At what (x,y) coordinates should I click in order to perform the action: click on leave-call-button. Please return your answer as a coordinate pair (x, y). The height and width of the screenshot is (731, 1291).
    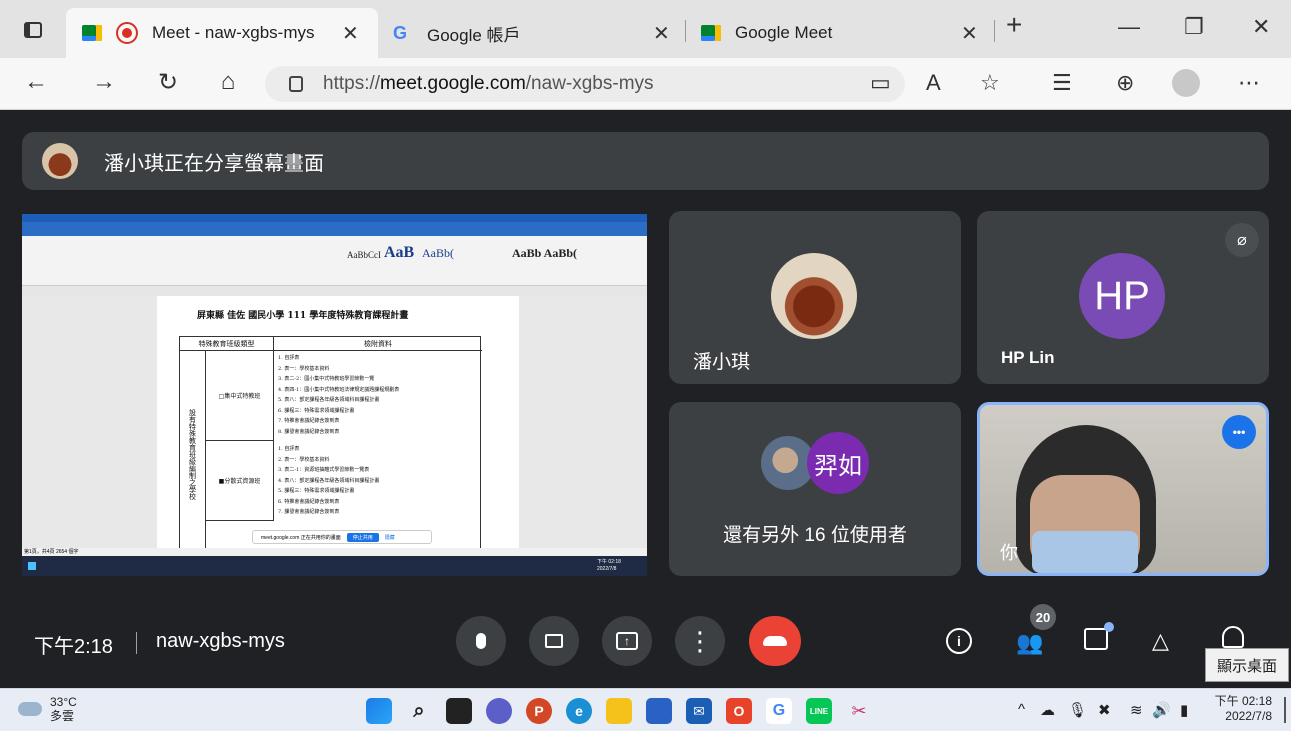
    Looking at the image, I should click on (775, 641).